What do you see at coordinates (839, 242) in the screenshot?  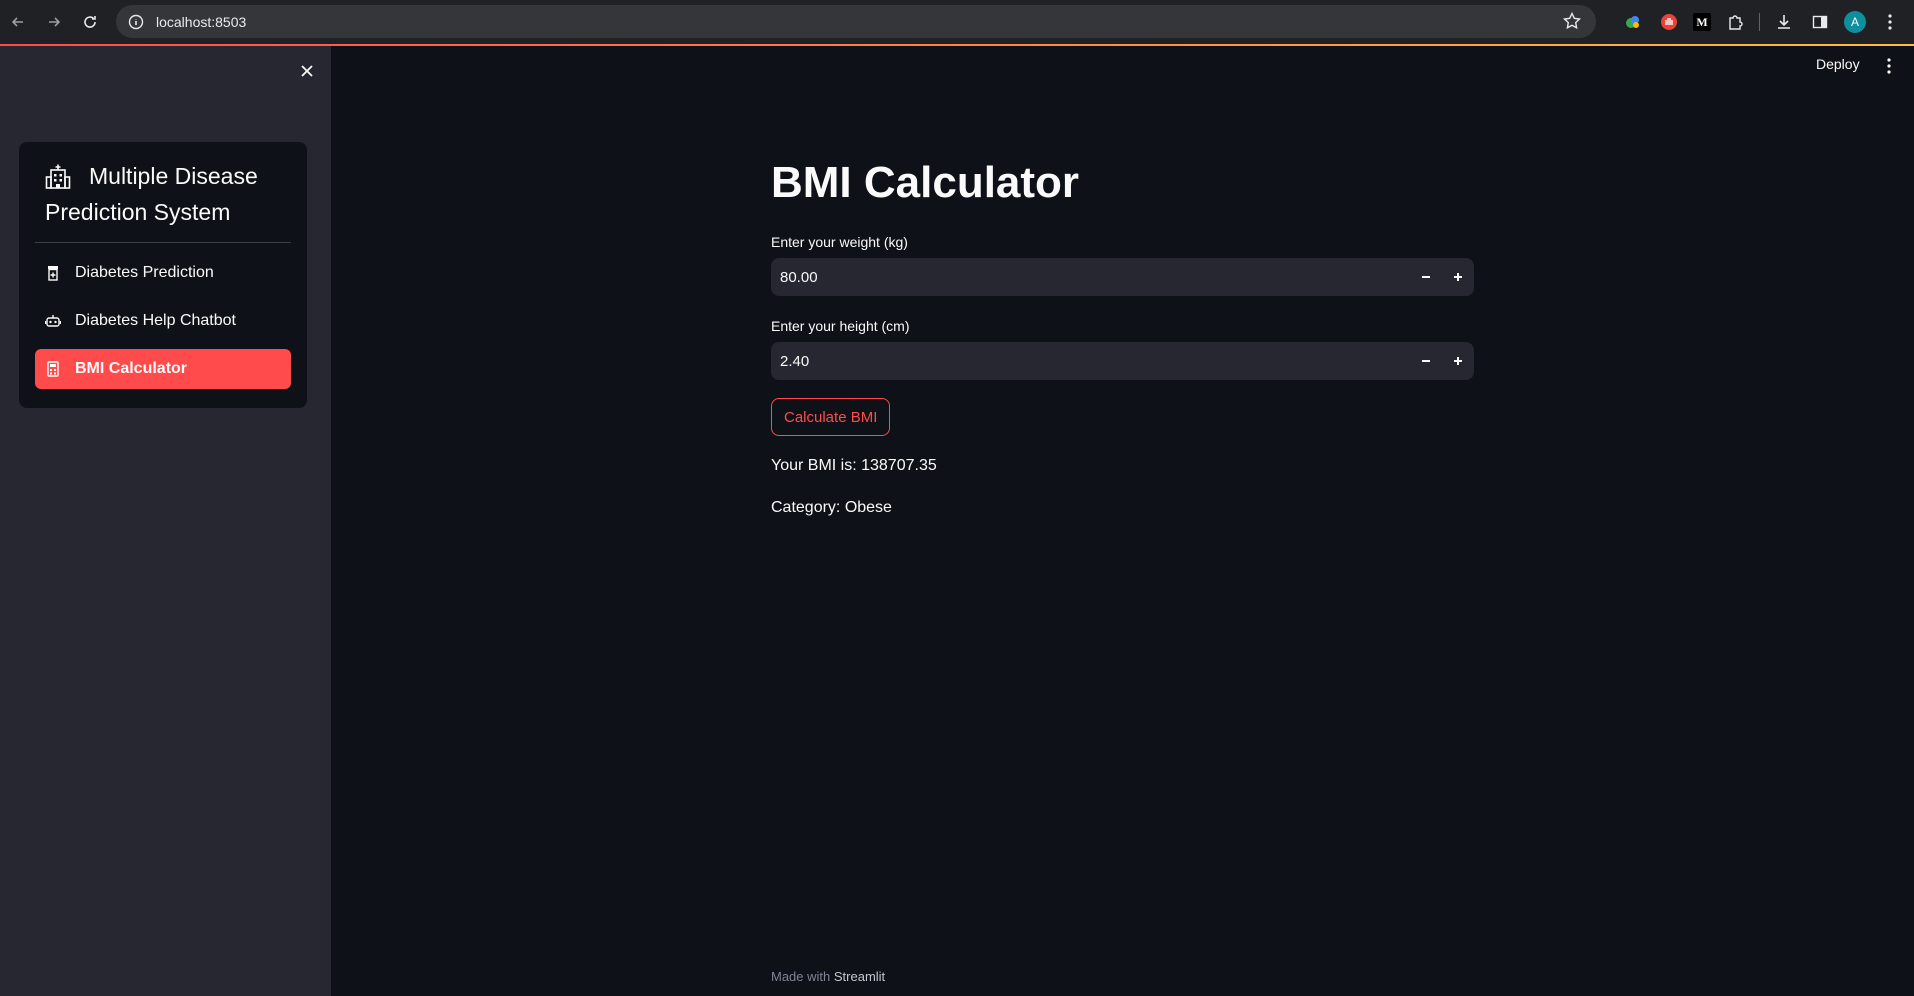 I see `weight-label: Enter your weight (kg)` at bounding box center [839, 242].